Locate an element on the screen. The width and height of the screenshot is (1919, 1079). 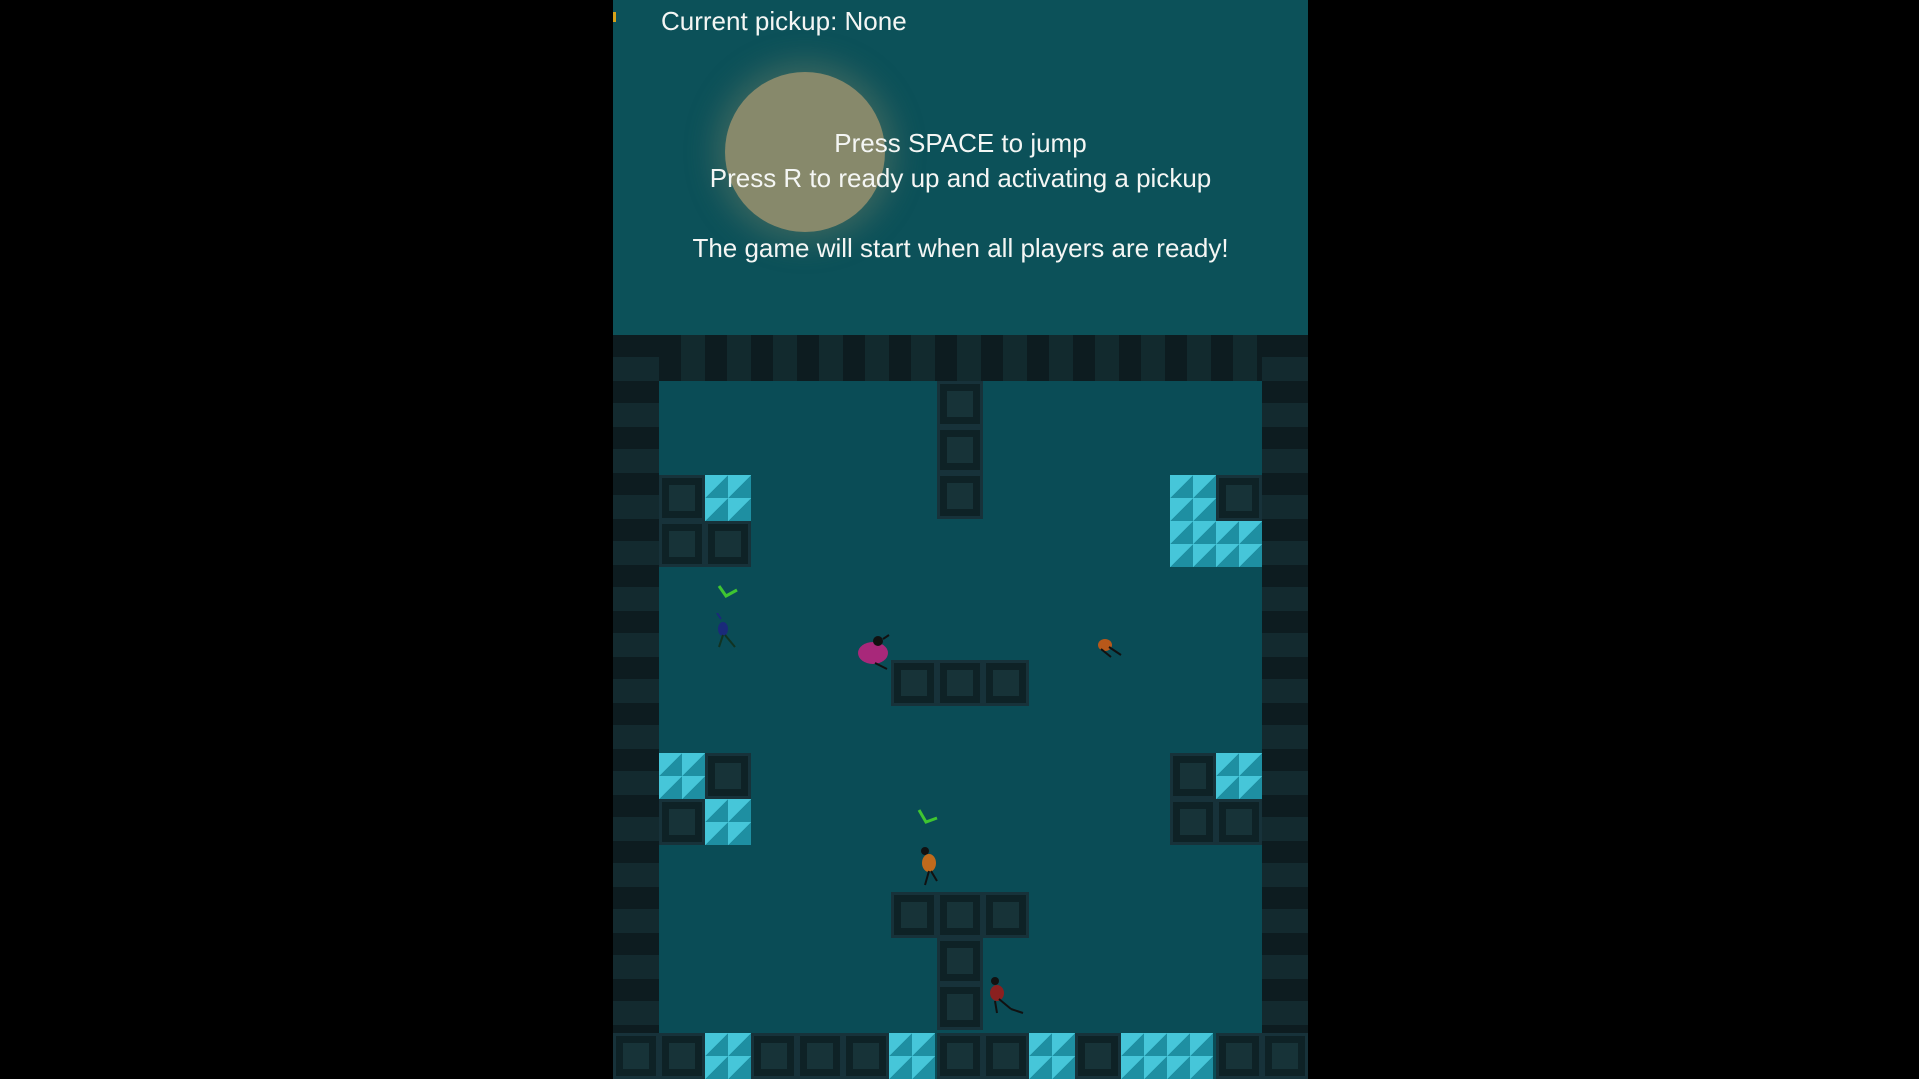
red-player is located at coordinates (1007, 995).